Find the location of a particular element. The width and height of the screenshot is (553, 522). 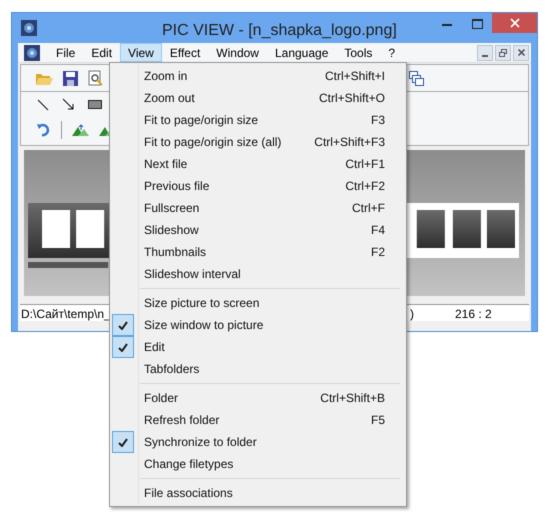

menu-option: Previous file Ctrl+F2 is located at coordinates (275, 186).